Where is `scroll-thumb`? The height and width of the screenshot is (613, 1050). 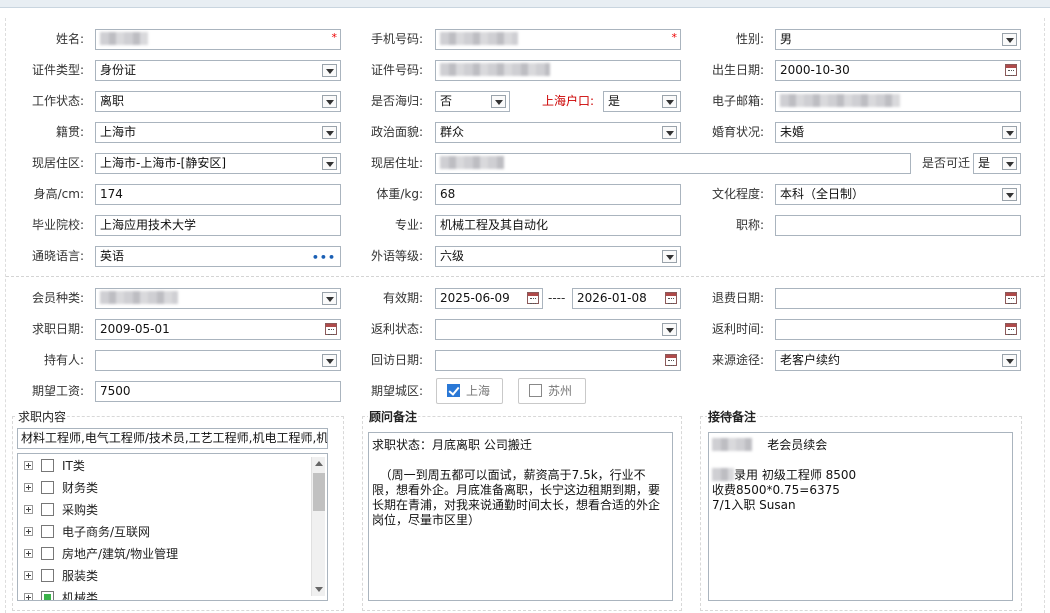
scroll-thumb is located at coordinates (319, 492).